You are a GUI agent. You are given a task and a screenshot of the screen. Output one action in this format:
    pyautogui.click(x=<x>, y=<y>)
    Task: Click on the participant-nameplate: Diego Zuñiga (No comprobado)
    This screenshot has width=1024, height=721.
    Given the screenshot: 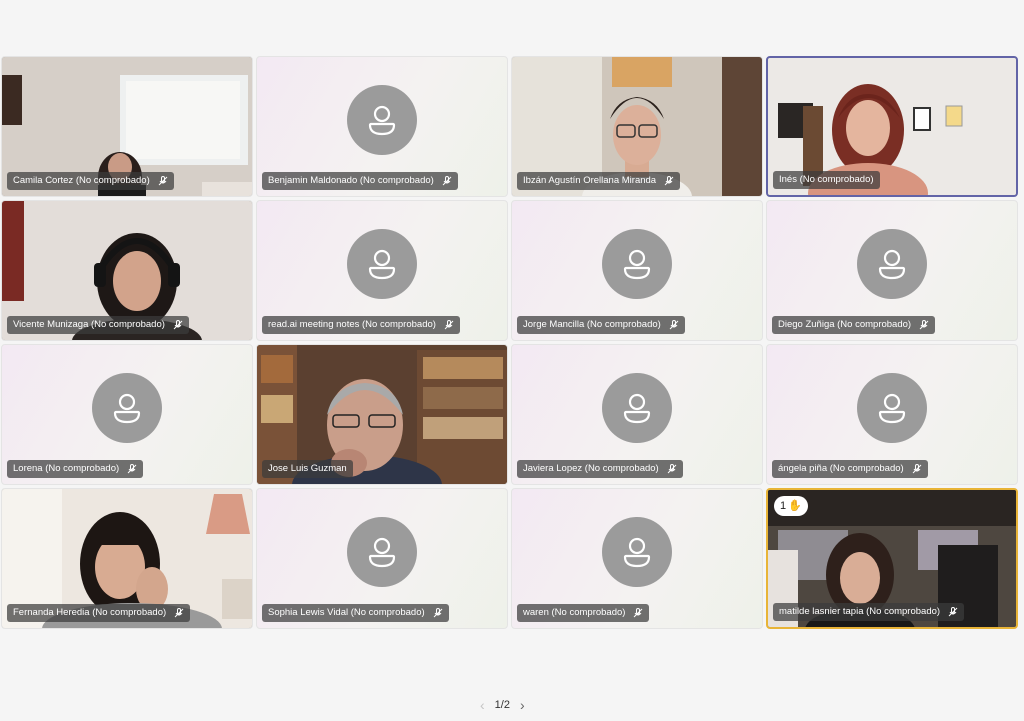 What is the action you would take?
    pyautogui.click(x=854, y=325)
    